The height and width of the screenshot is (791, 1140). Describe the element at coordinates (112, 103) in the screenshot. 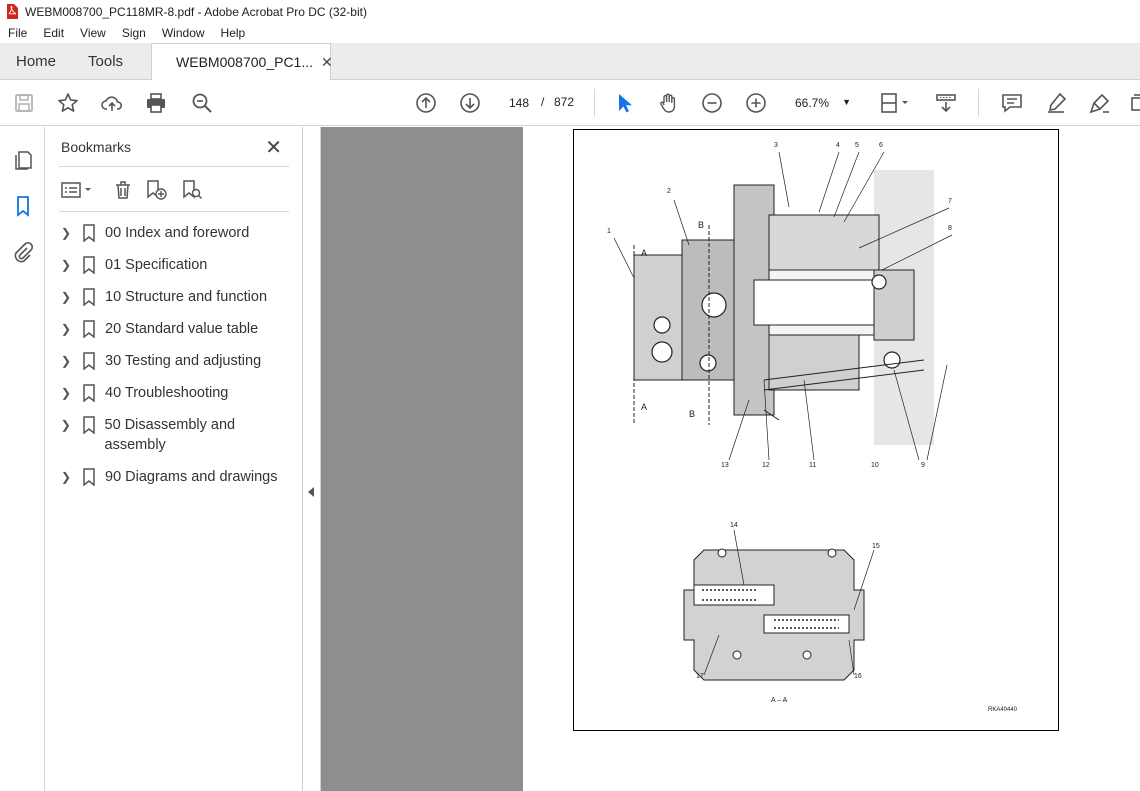

I see `cloud-upload-icon` at that location.